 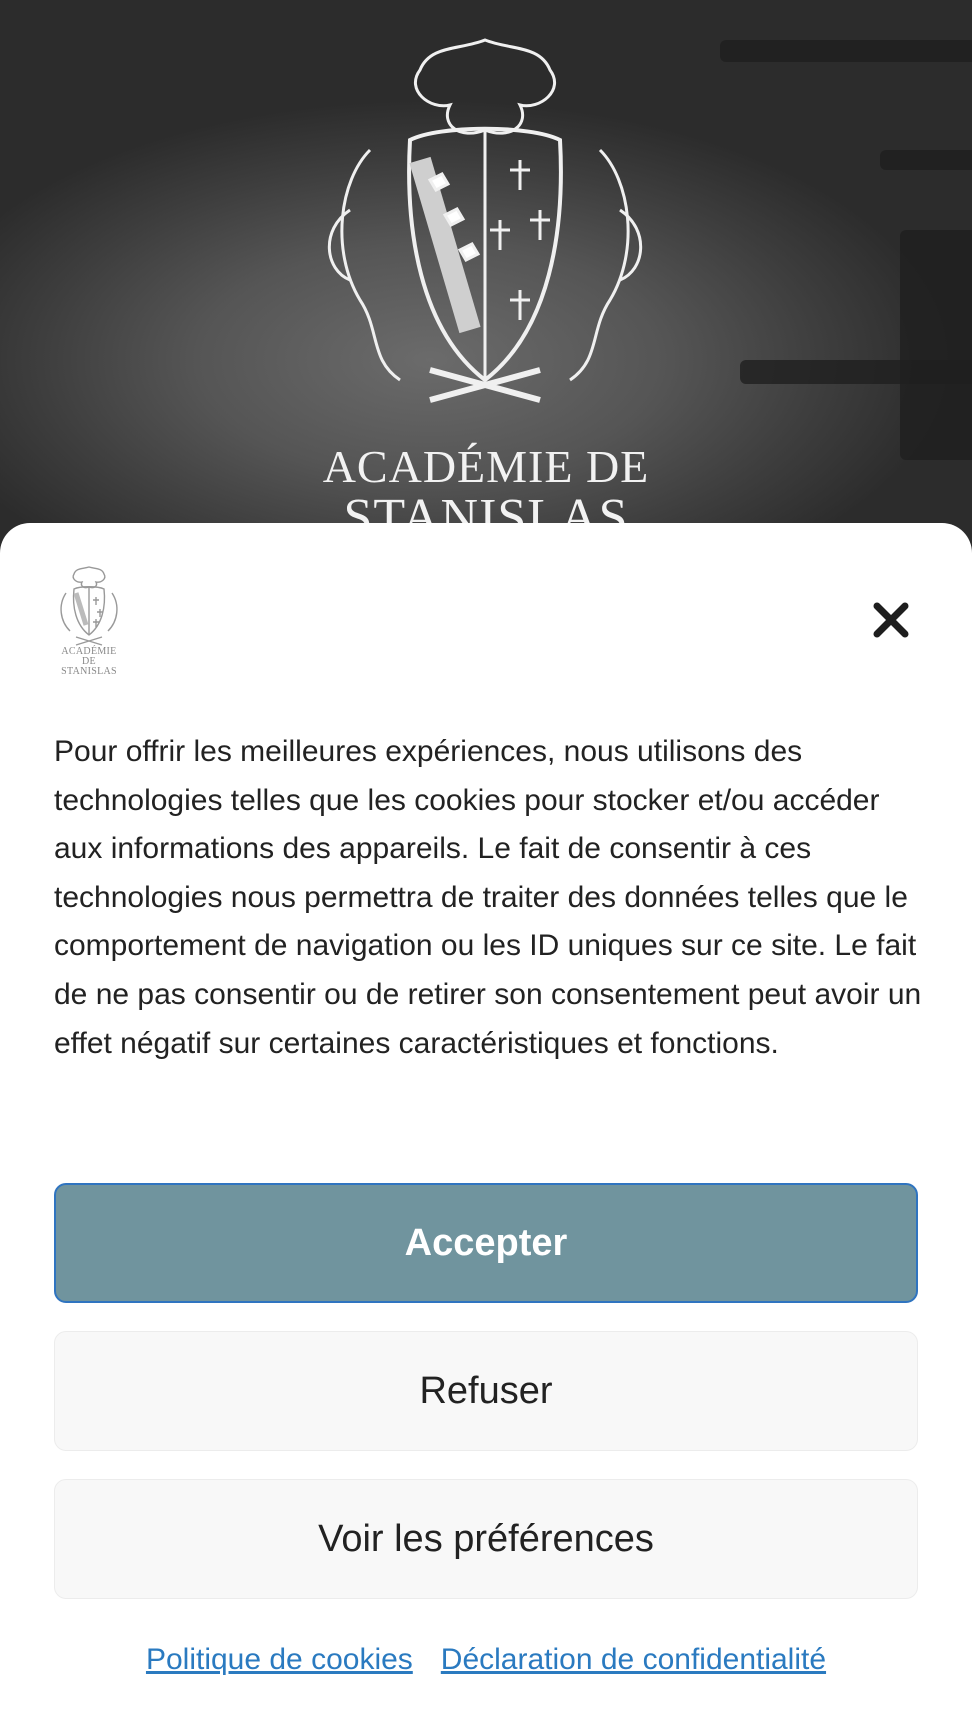 I want to click on refuse-button: Refuser, so click(x=486, y=1391).